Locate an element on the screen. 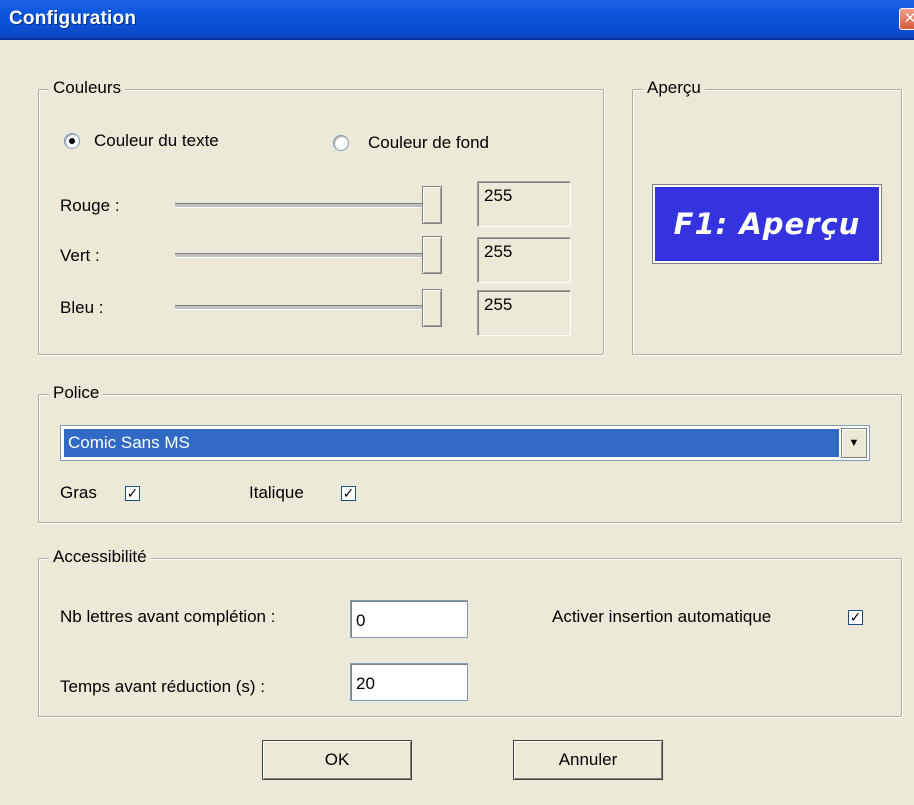  cancel-button: Annuler is located at coordinates (588, 760).